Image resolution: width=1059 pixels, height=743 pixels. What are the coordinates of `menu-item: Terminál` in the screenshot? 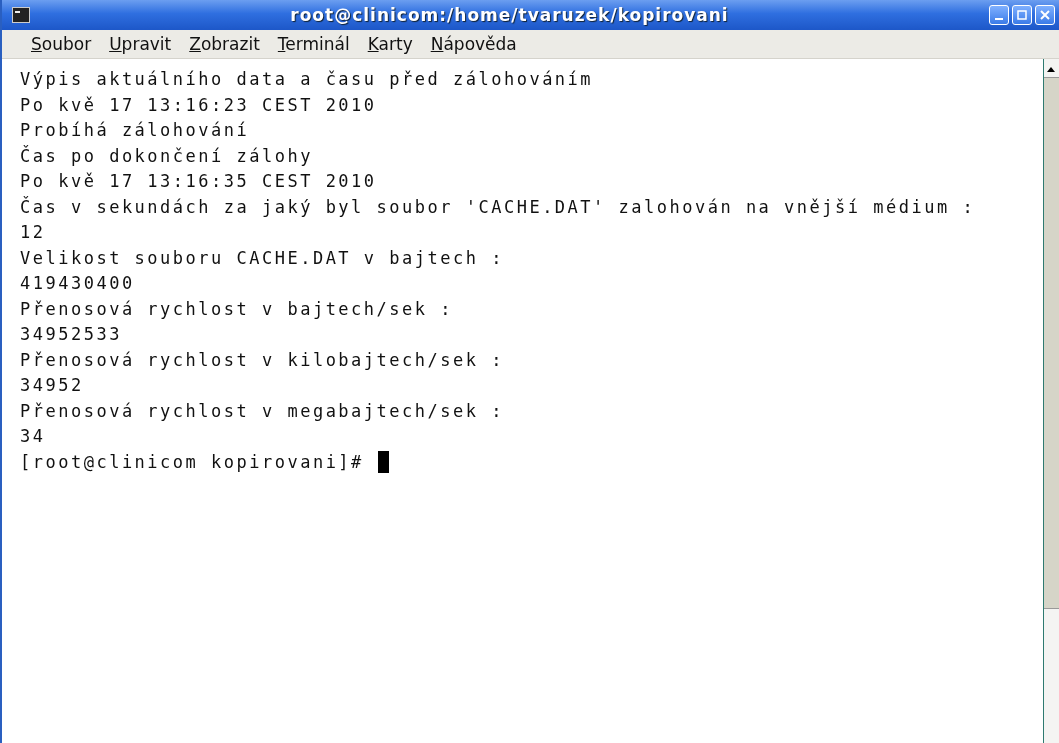 It's located at (313, 44).